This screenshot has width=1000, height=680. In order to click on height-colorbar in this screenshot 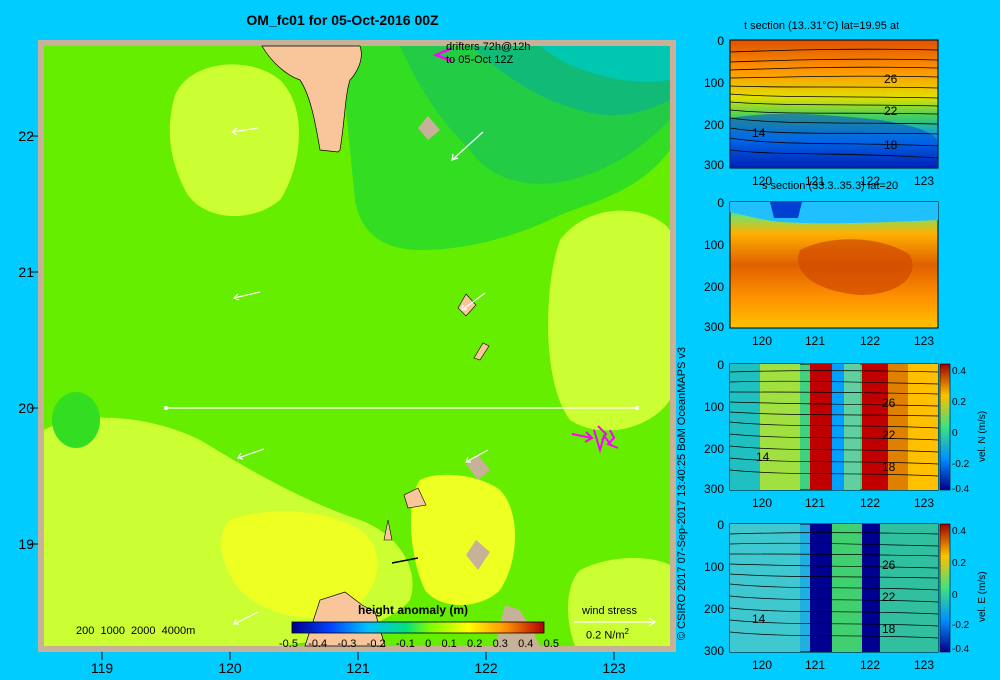, I will do `click(418, 627)`.